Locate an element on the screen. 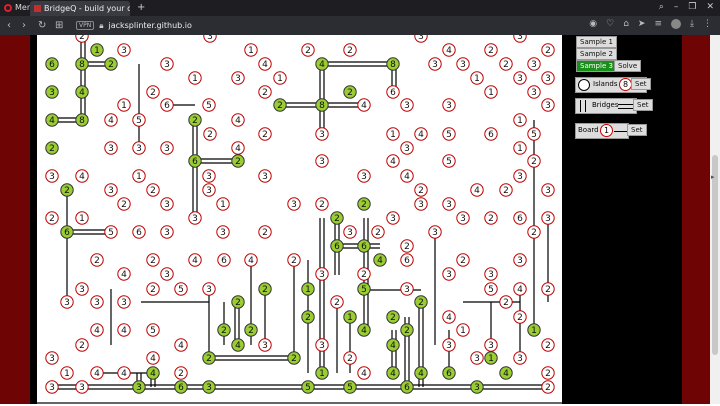  sample2-button: Sample 2 is located at coordinates (596, 54).